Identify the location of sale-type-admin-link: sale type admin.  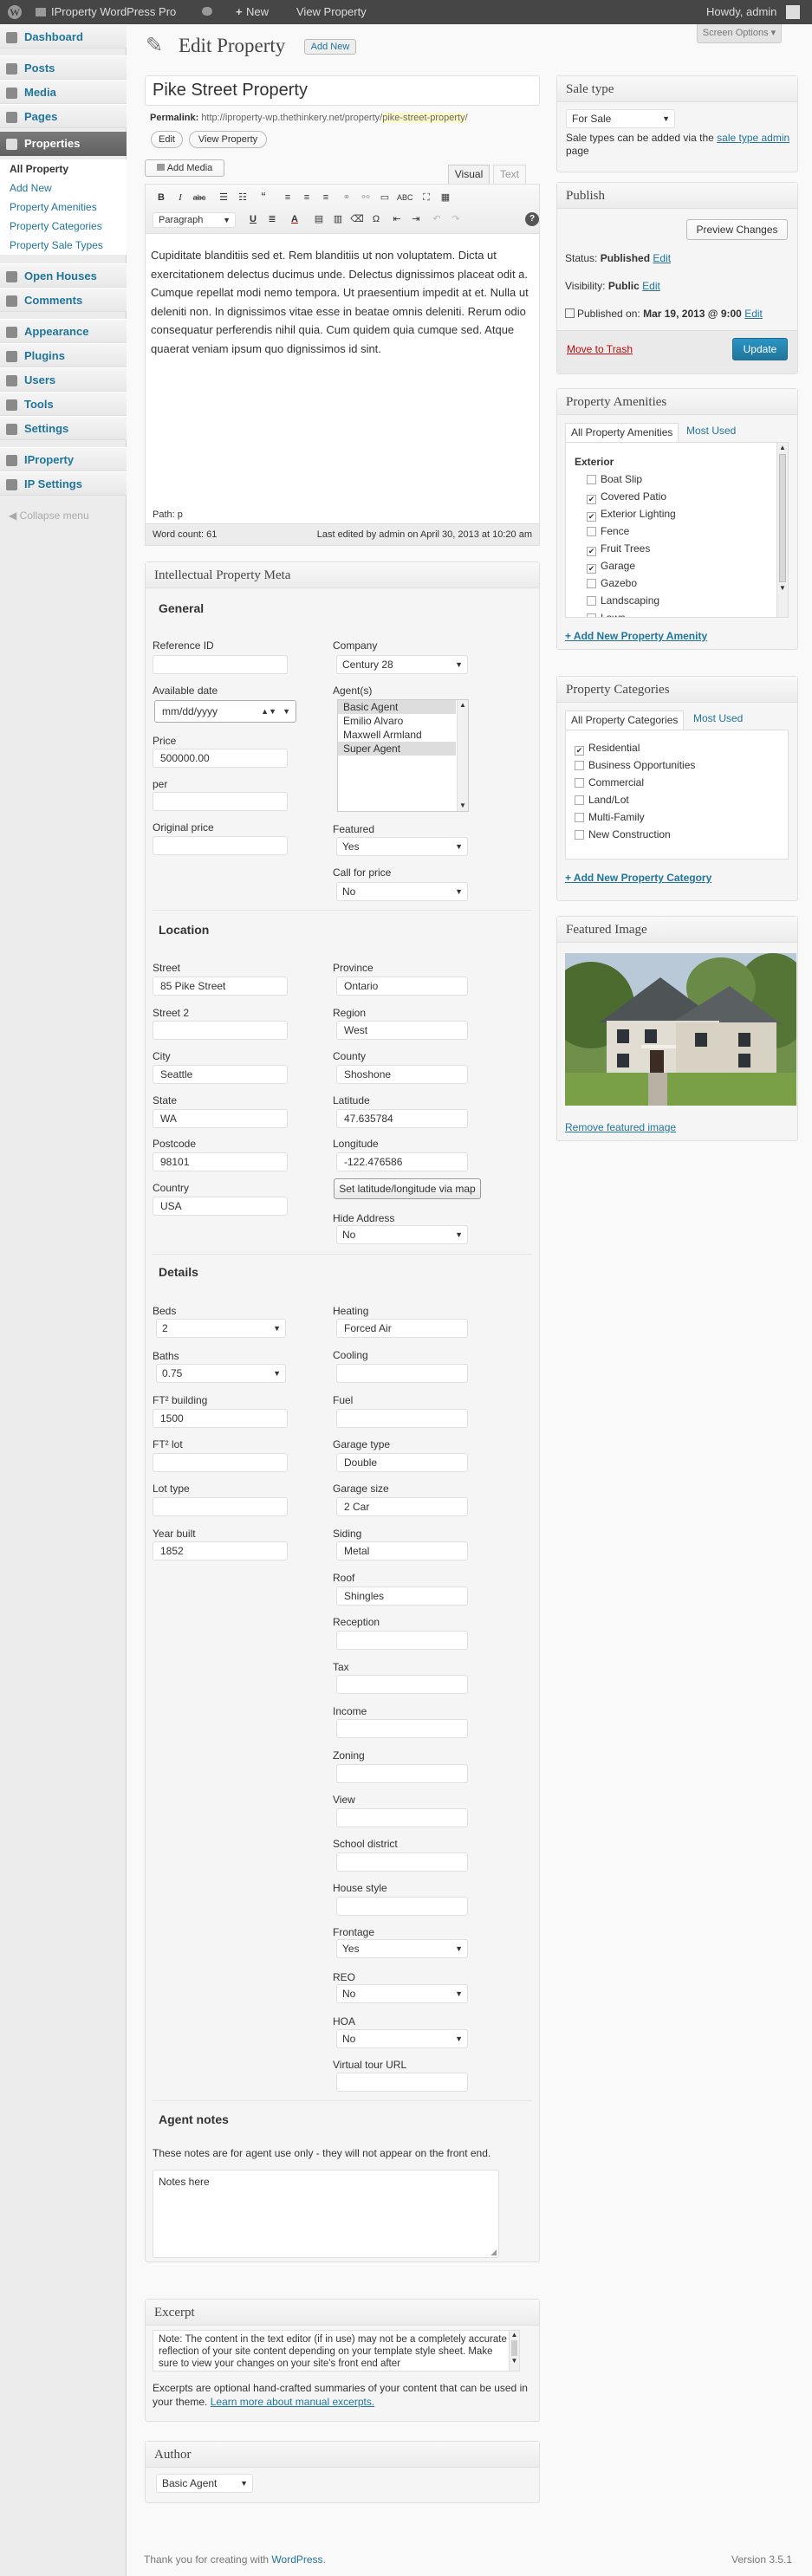
(753, 138).